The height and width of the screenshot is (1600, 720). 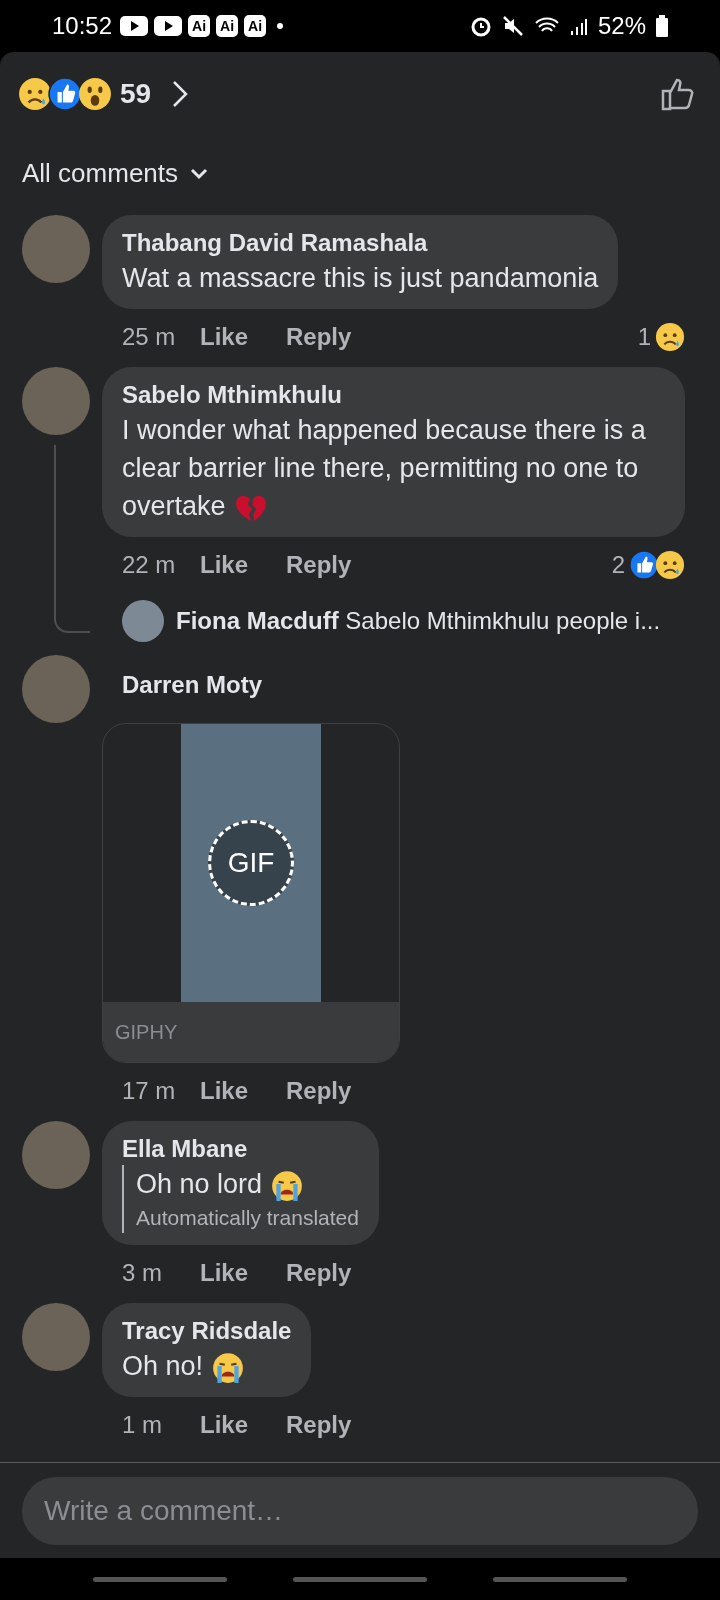 I want to click on alarm-icon, so click(x=480, y=26).